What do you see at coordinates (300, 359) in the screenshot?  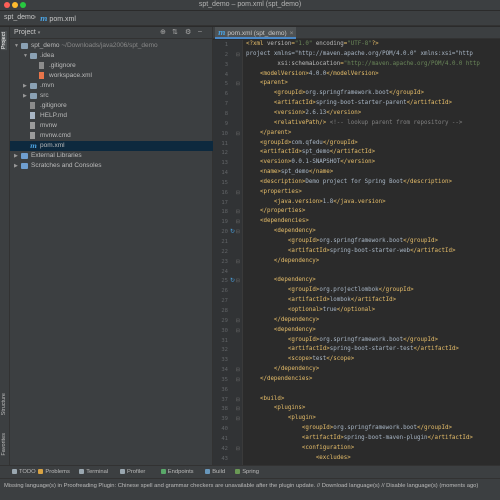 I see `code-line: <scope>test</scope>` at bounding box center [300, 359].